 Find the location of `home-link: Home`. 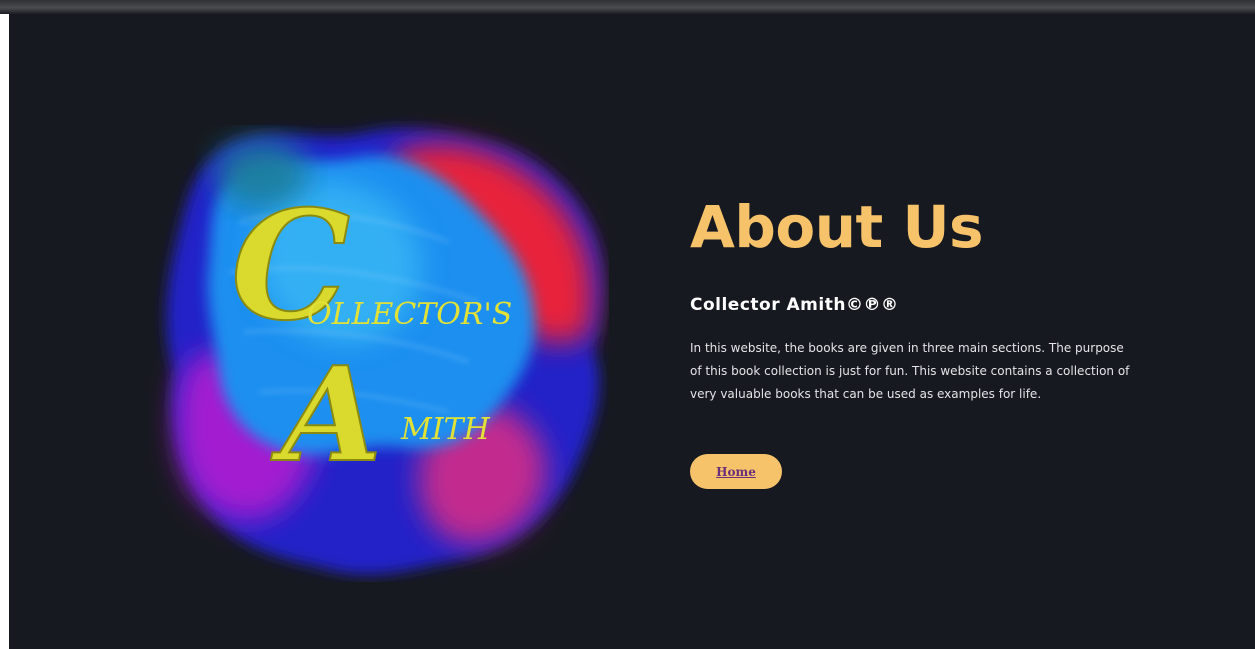

home-link: Home is located at coordinates (736, 472).